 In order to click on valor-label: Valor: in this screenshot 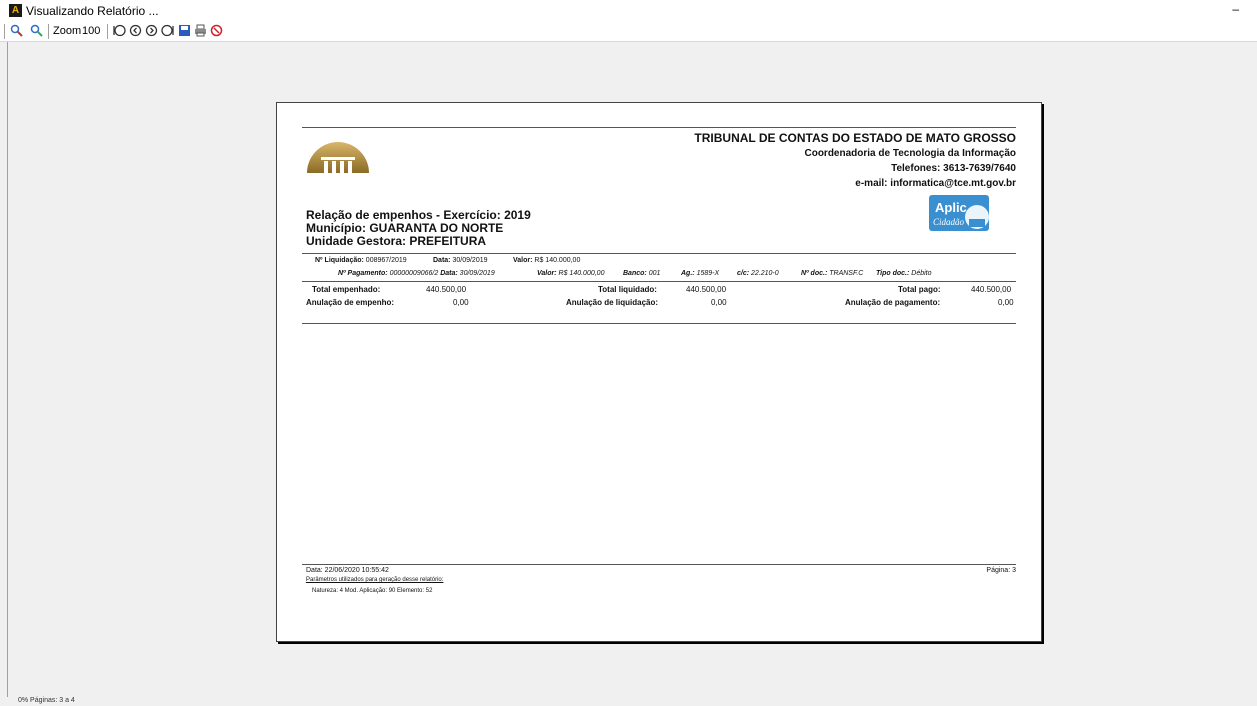, I will do `click(523, 260)`.